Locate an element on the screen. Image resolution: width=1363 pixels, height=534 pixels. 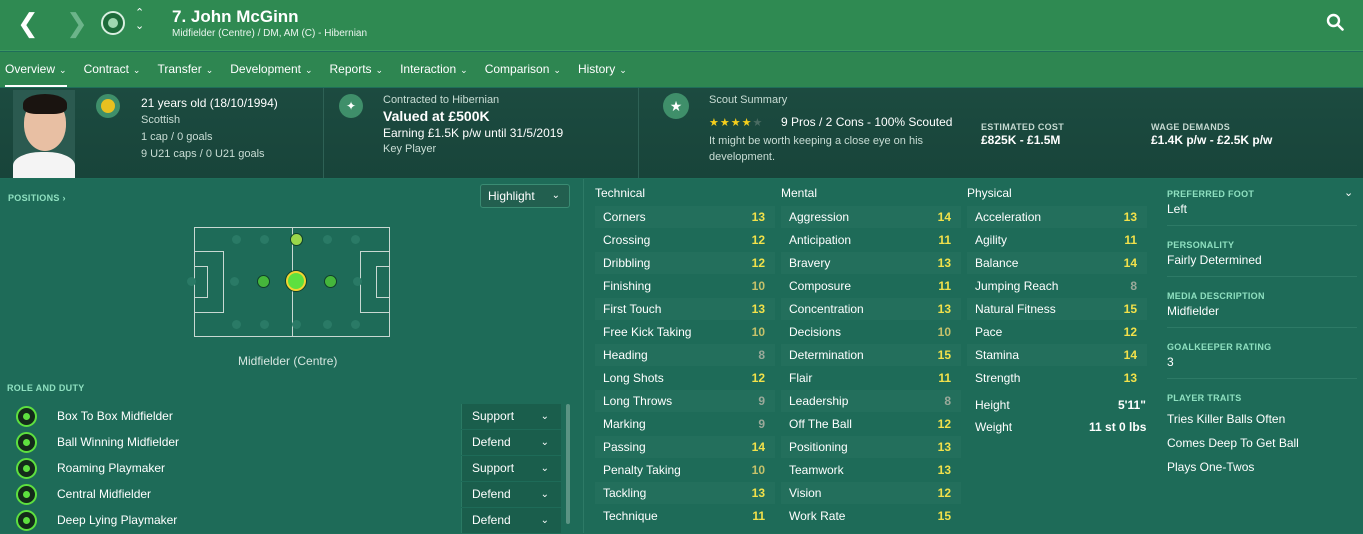
mental-attribute-row: Leadership 8 is located at coordinates (871, 401).